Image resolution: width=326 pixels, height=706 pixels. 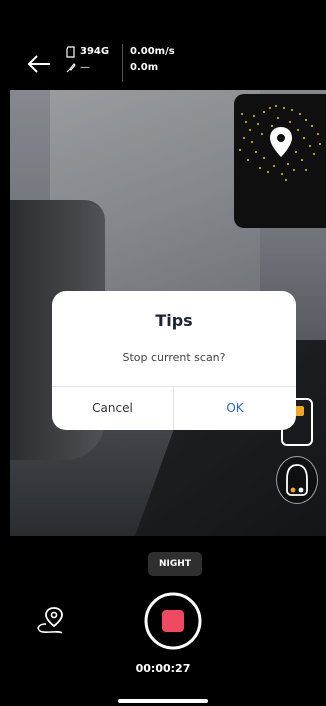 What do you see at coordinates (112, 408) in the screenshot?
I see `cancel-button: Cancel` at bounding box center [112, 408].